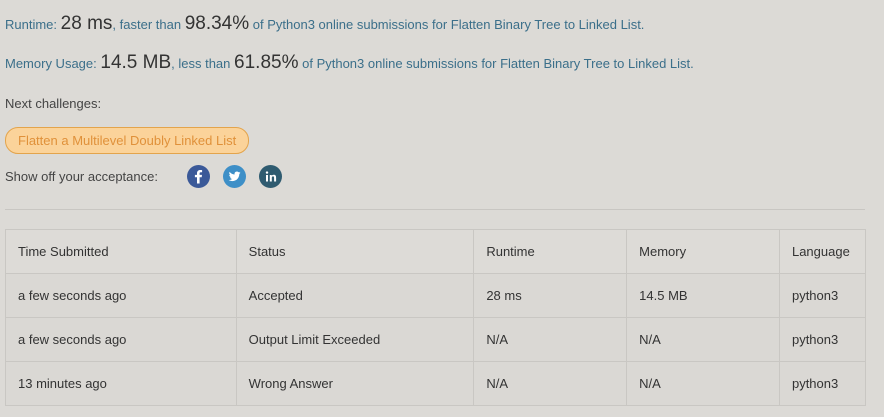  I want to click on runtime-label: Runtime:, so click(31, 24).